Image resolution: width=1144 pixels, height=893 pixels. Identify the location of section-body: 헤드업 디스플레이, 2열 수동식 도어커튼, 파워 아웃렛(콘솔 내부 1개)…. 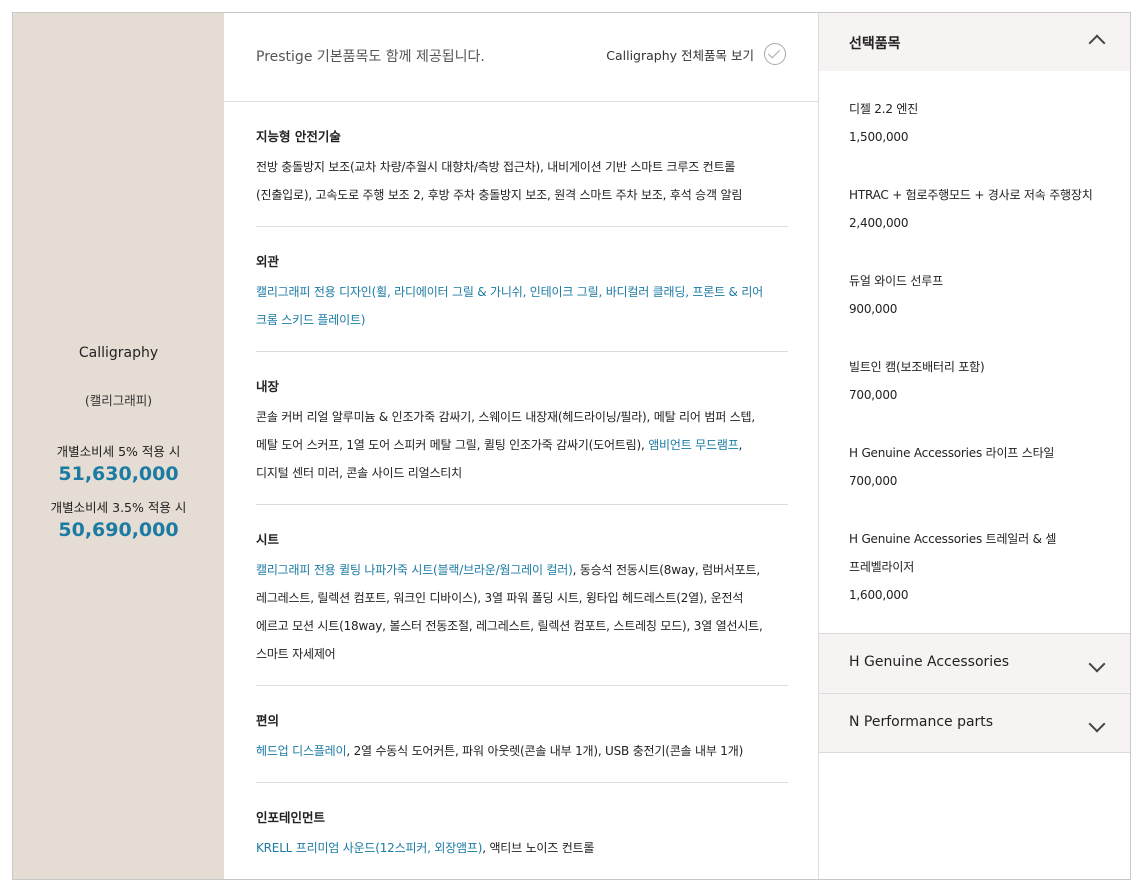
(522, 751).